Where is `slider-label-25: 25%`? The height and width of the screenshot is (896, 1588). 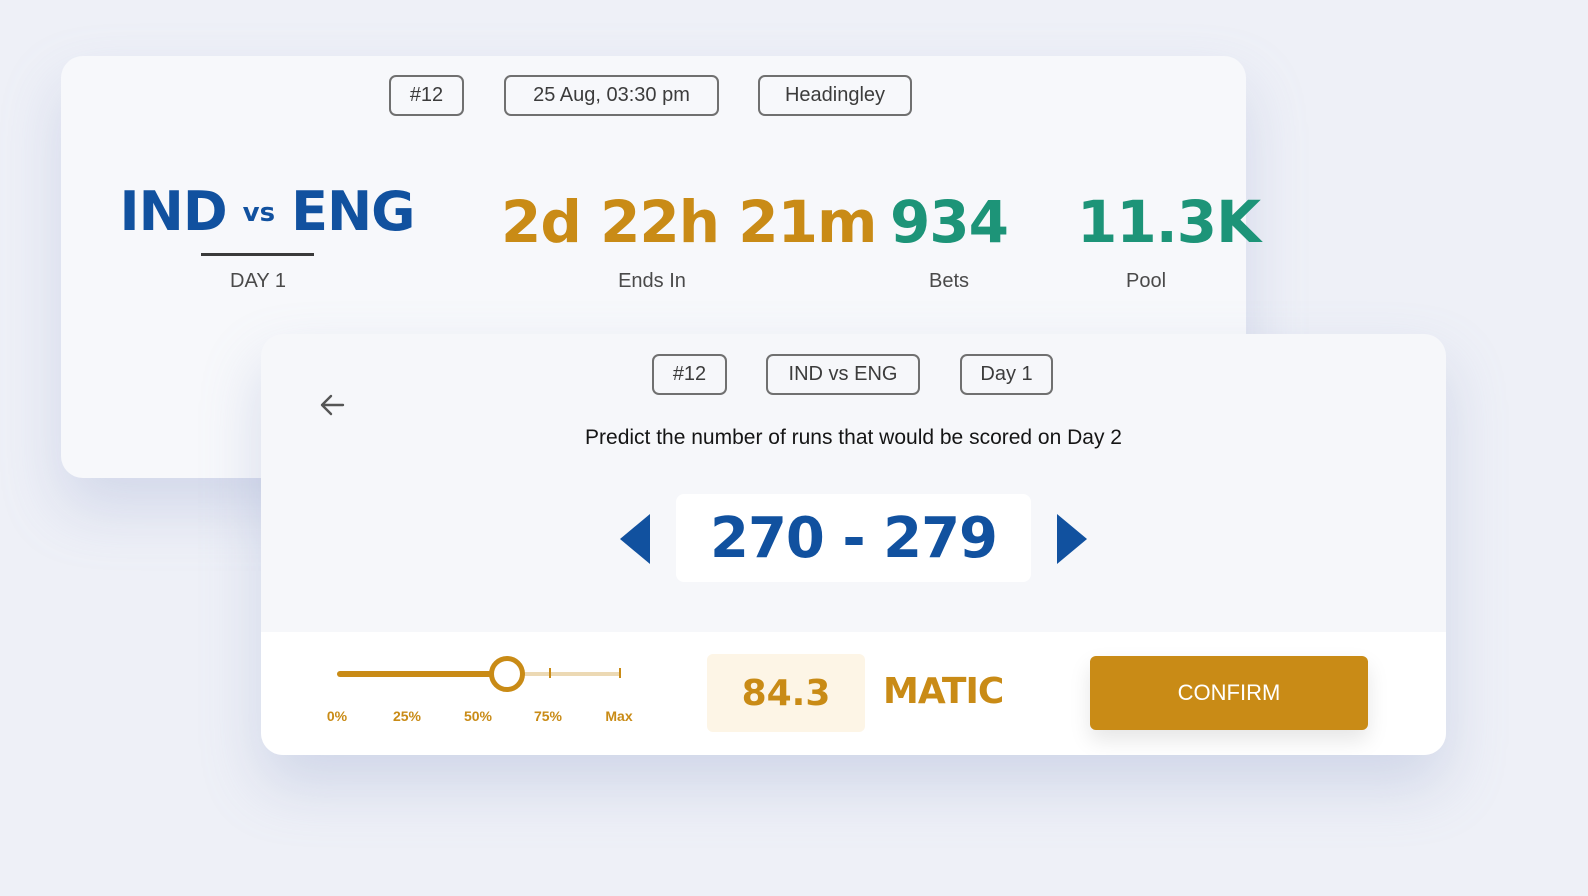
slider-label-25: 25% is located at coordinates (407, 716).